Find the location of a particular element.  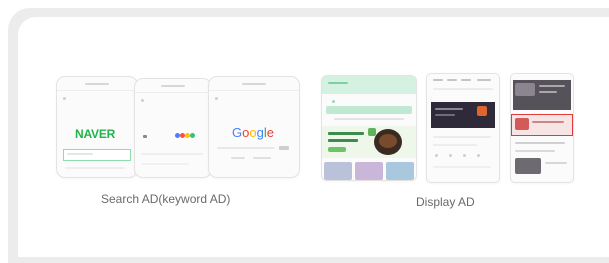

google-phone-screenshot: Google is located at coordinates (254, 127).